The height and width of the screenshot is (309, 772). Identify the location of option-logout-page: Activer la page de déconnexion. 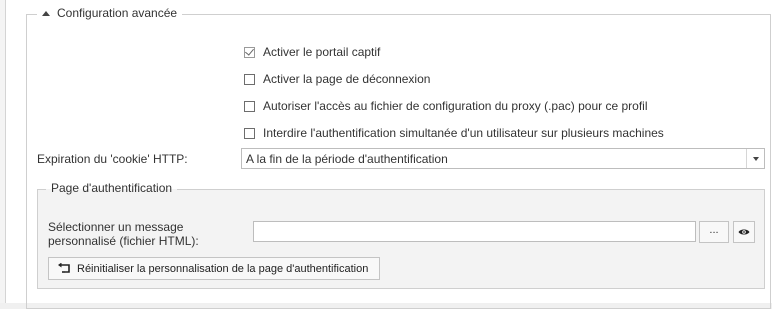
(337, 79).